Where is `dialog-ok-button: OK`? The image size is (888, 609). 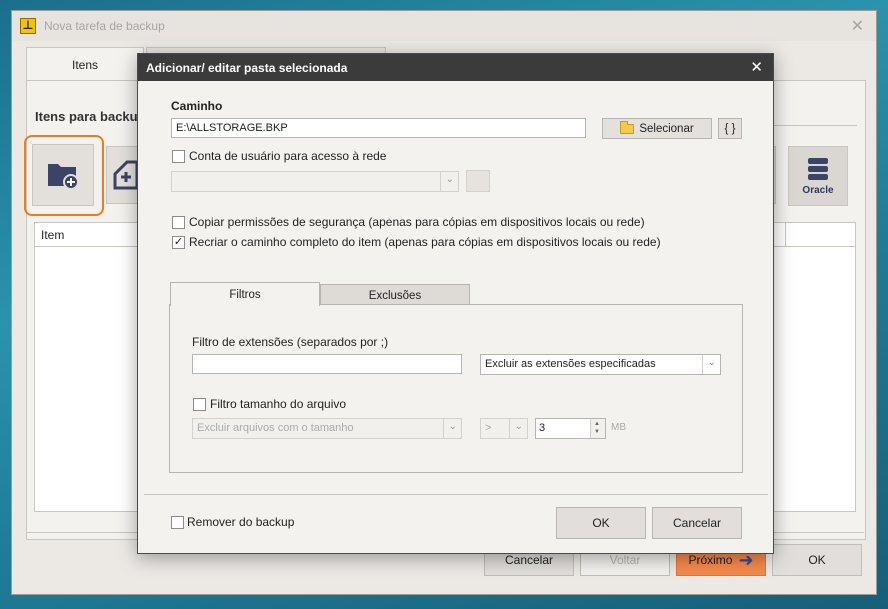 dialog-ok-button: OK is located at coordinates (601, 523).